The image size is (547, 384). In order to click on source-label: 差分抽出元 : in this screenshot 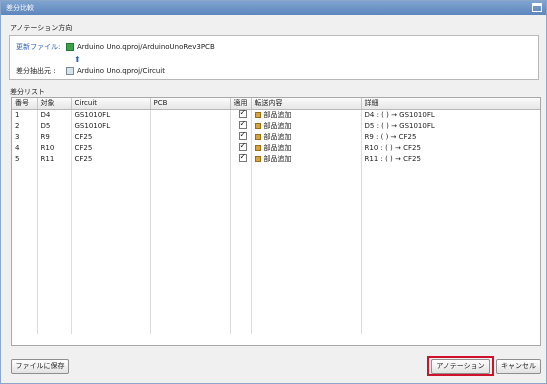, I will do `click(36, 71)`.